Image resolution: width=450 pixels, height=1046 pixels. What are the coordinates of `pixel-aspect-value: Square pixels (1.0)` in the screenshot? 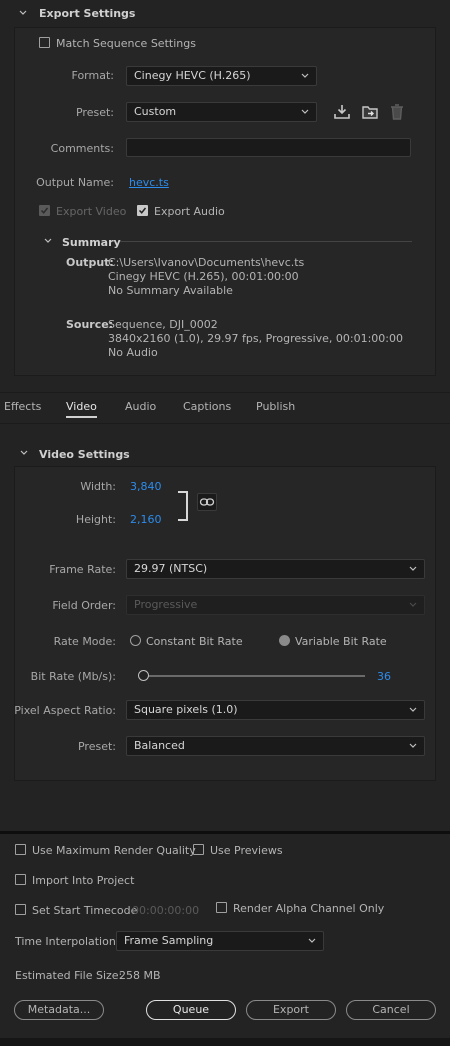 It's located at (186, 709).